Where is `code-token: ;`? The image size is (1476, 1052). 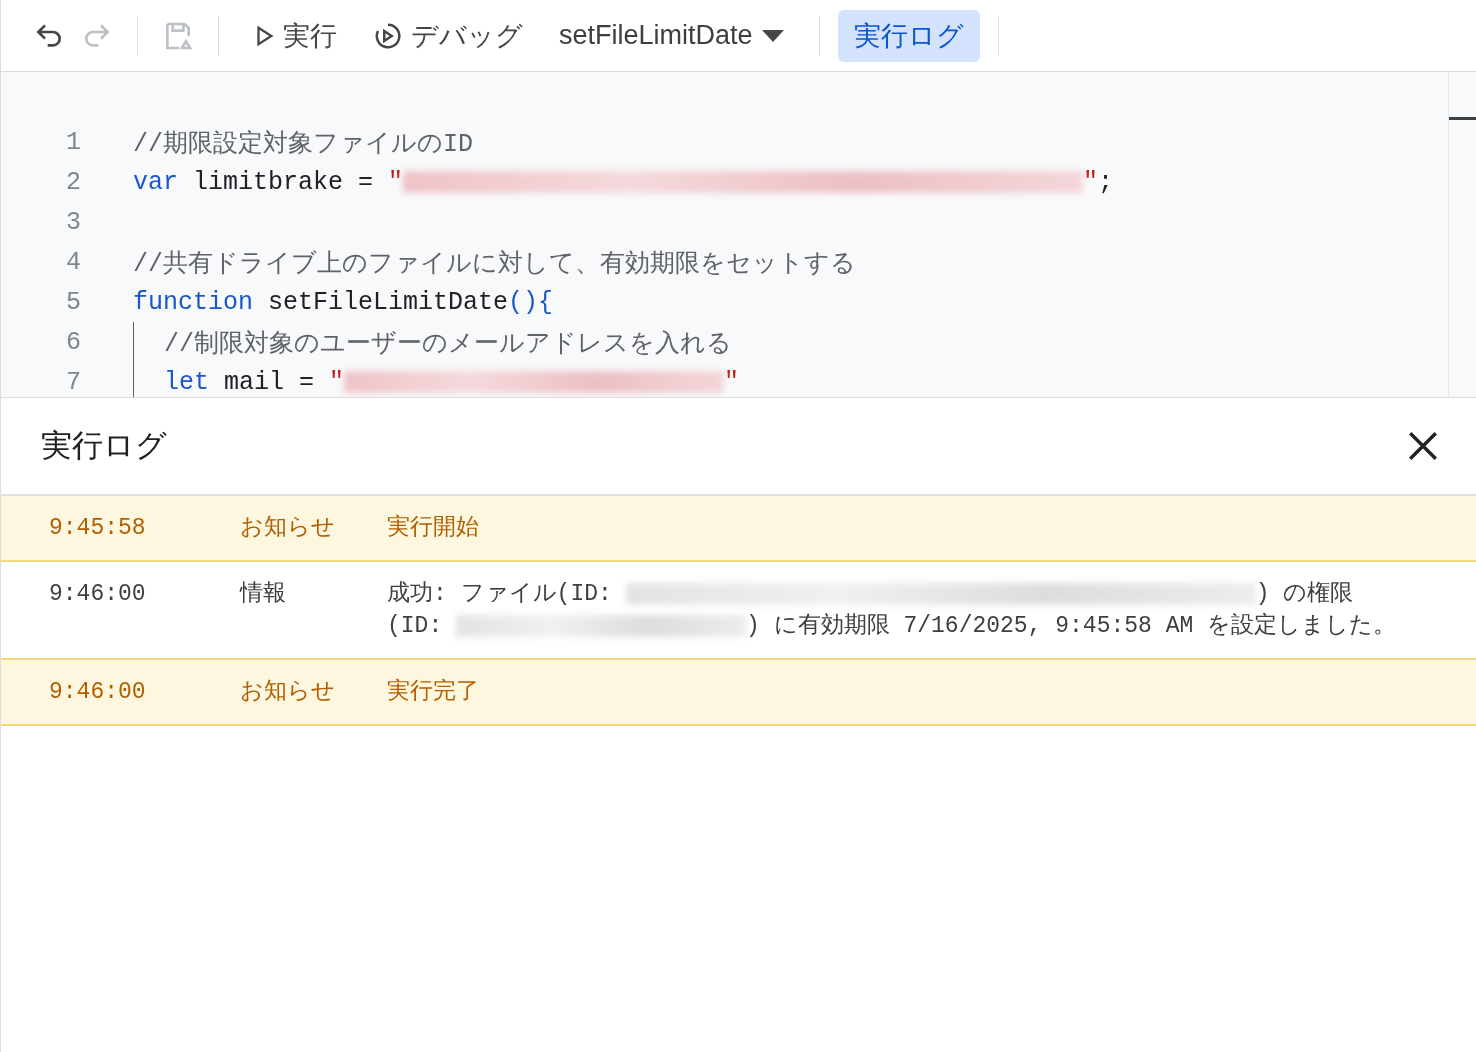 code-token: ; is located at coordinates (1106, 182).